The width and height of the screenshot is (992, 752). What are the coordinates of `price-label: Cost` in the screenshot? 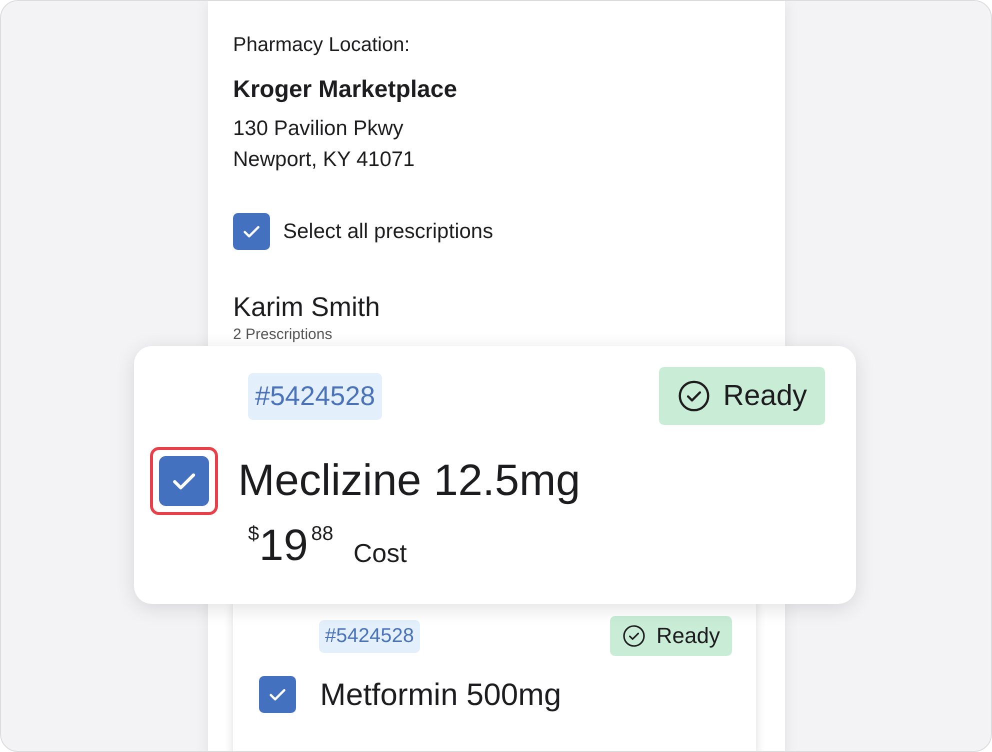 It's located at (380, 553).